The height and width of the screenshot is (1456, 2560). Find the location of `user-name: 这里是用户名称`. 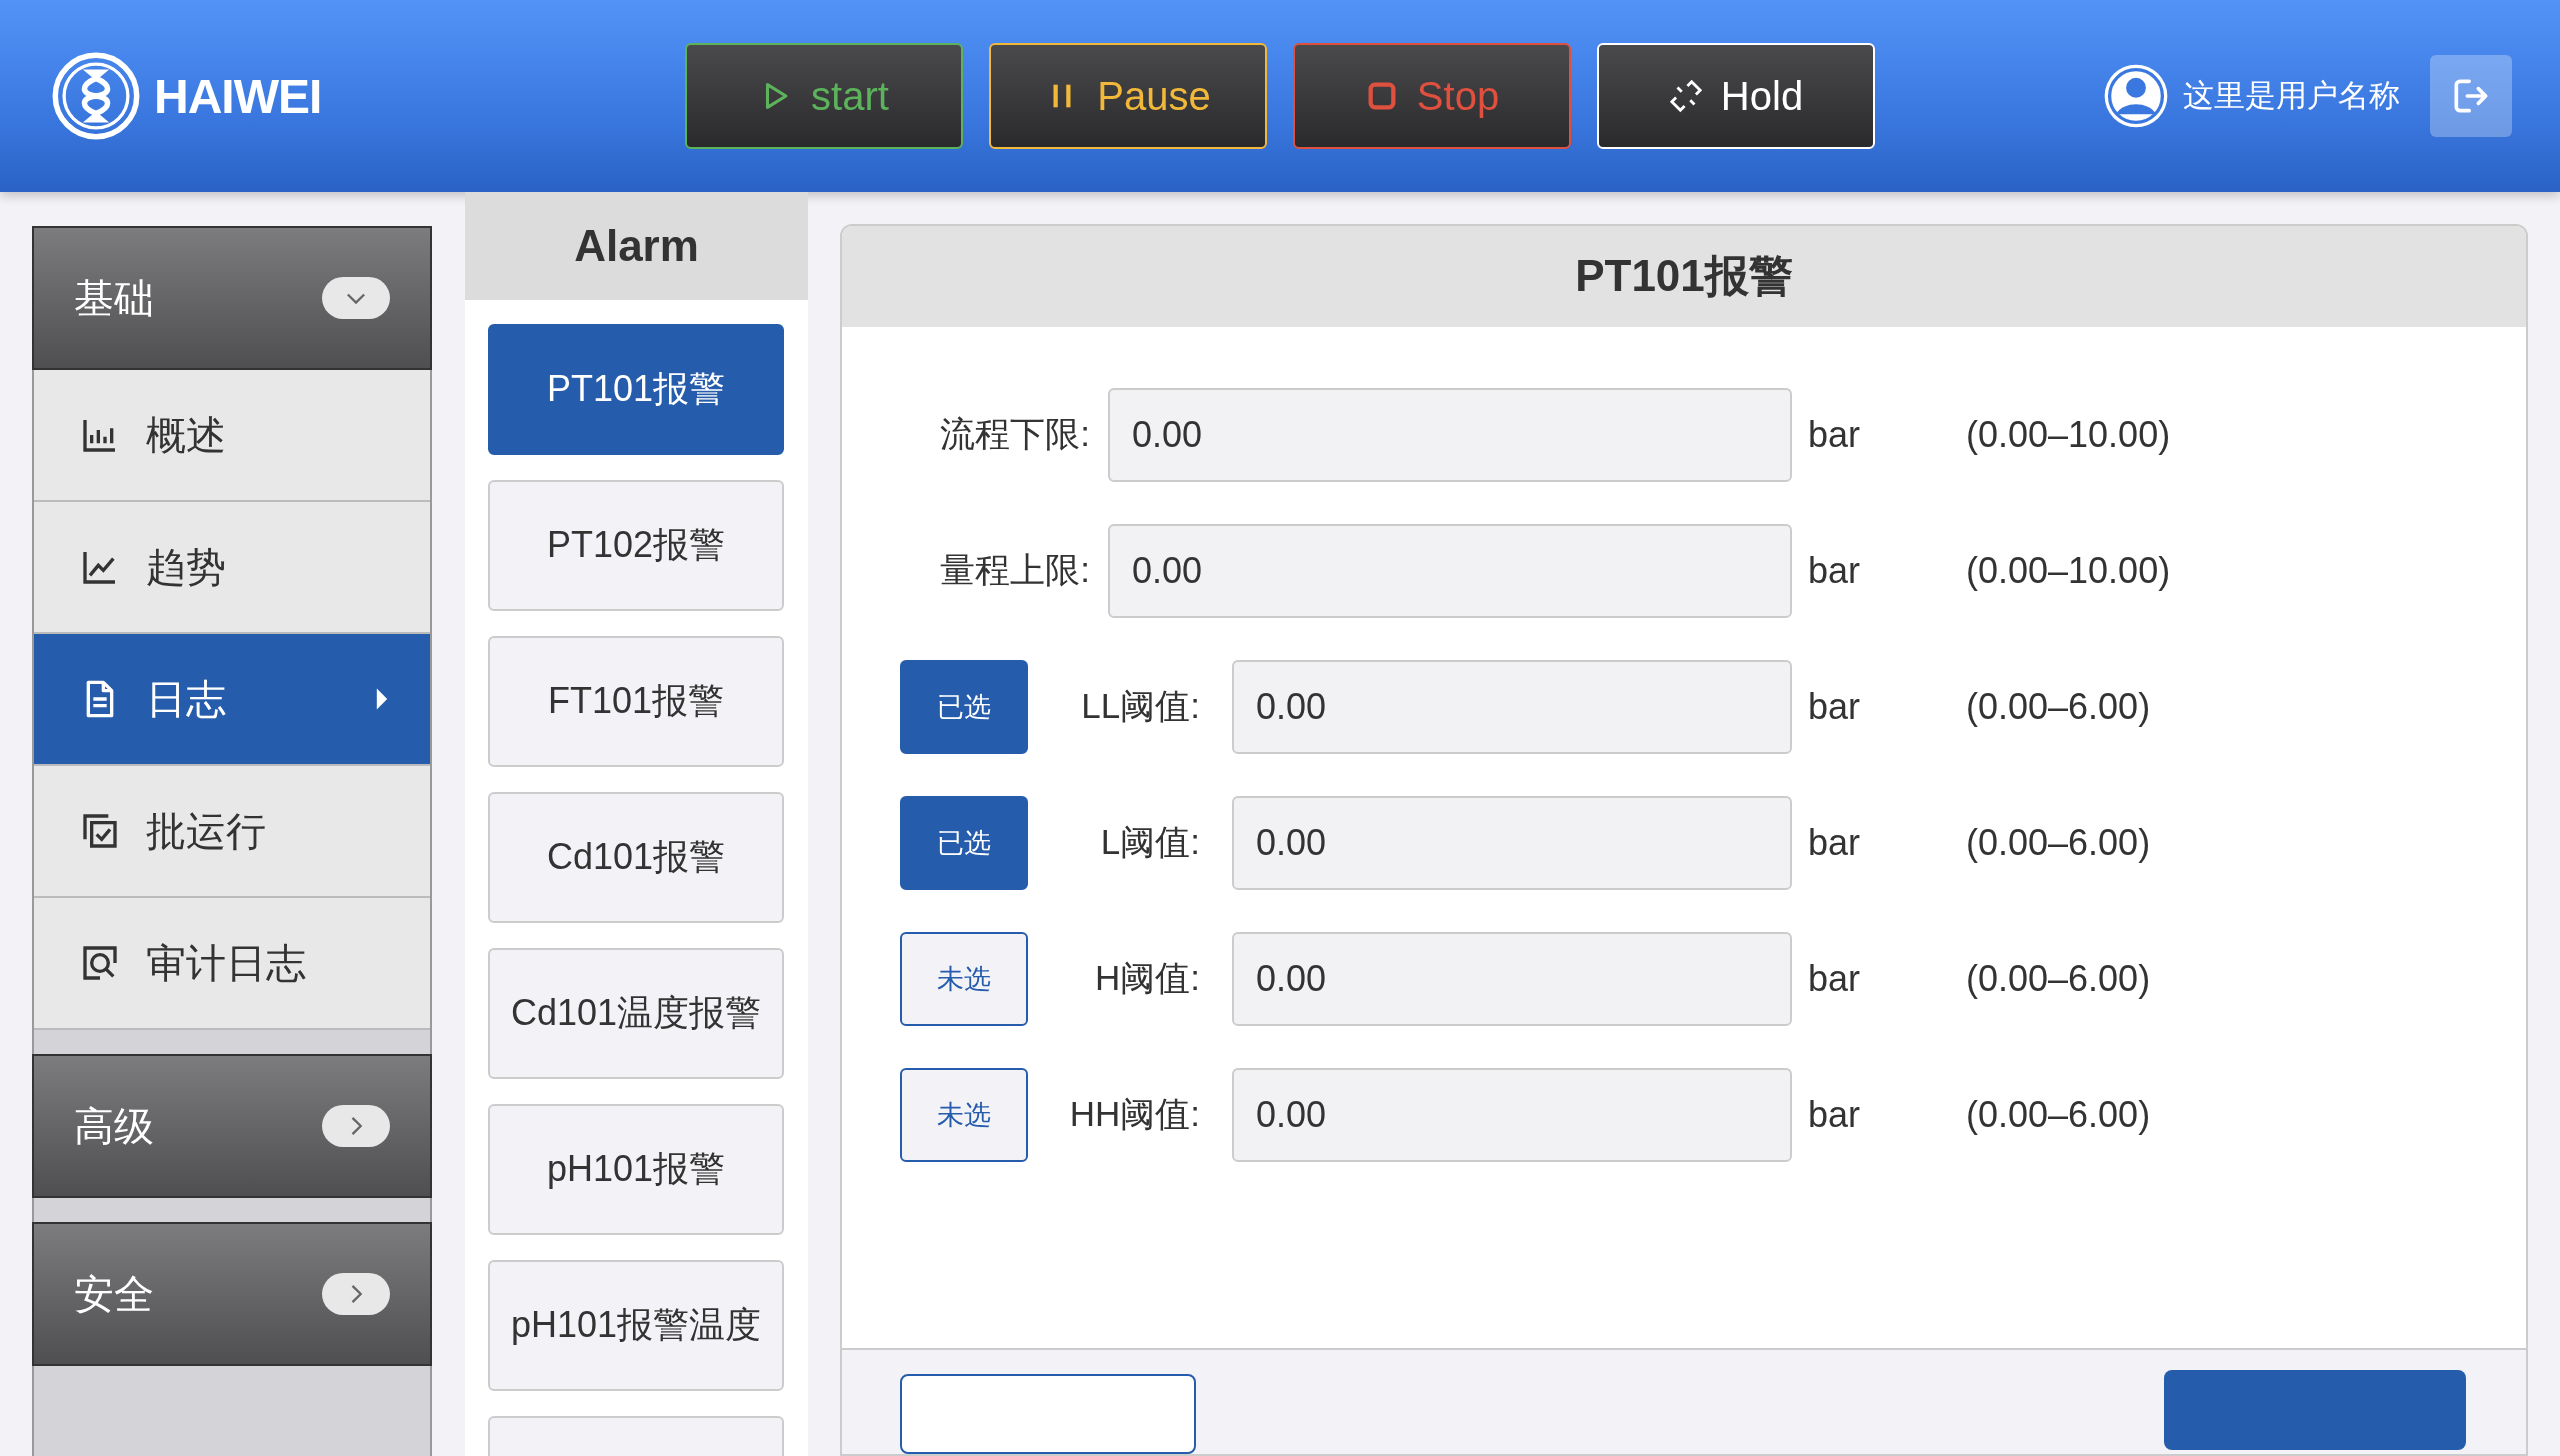

user-name: 这里是用户名称 is located at coordinates (2291, 96).